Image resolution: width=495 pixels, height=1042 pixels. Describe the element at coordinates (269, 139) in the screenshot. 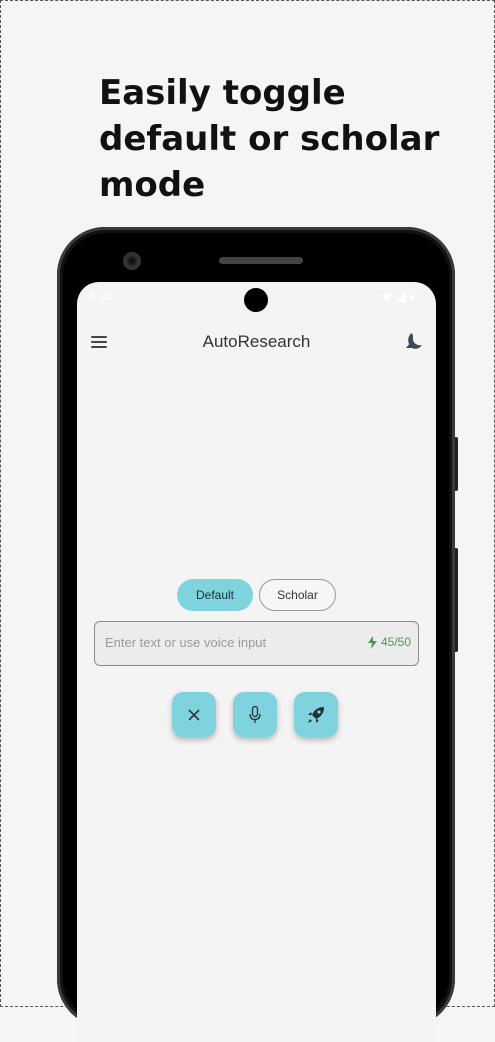

I see `promo-headline: Easily toggle default or scholar mode` at that location.